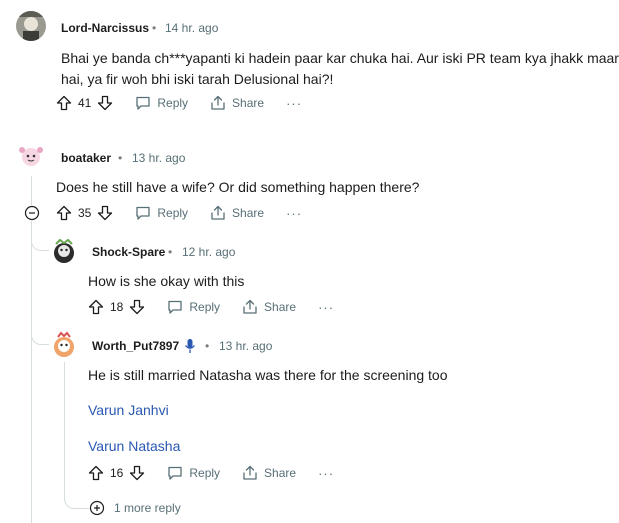 The image size is (619, 523). I want to click on timestamp: 14 hr. ago, so click(191, 28).